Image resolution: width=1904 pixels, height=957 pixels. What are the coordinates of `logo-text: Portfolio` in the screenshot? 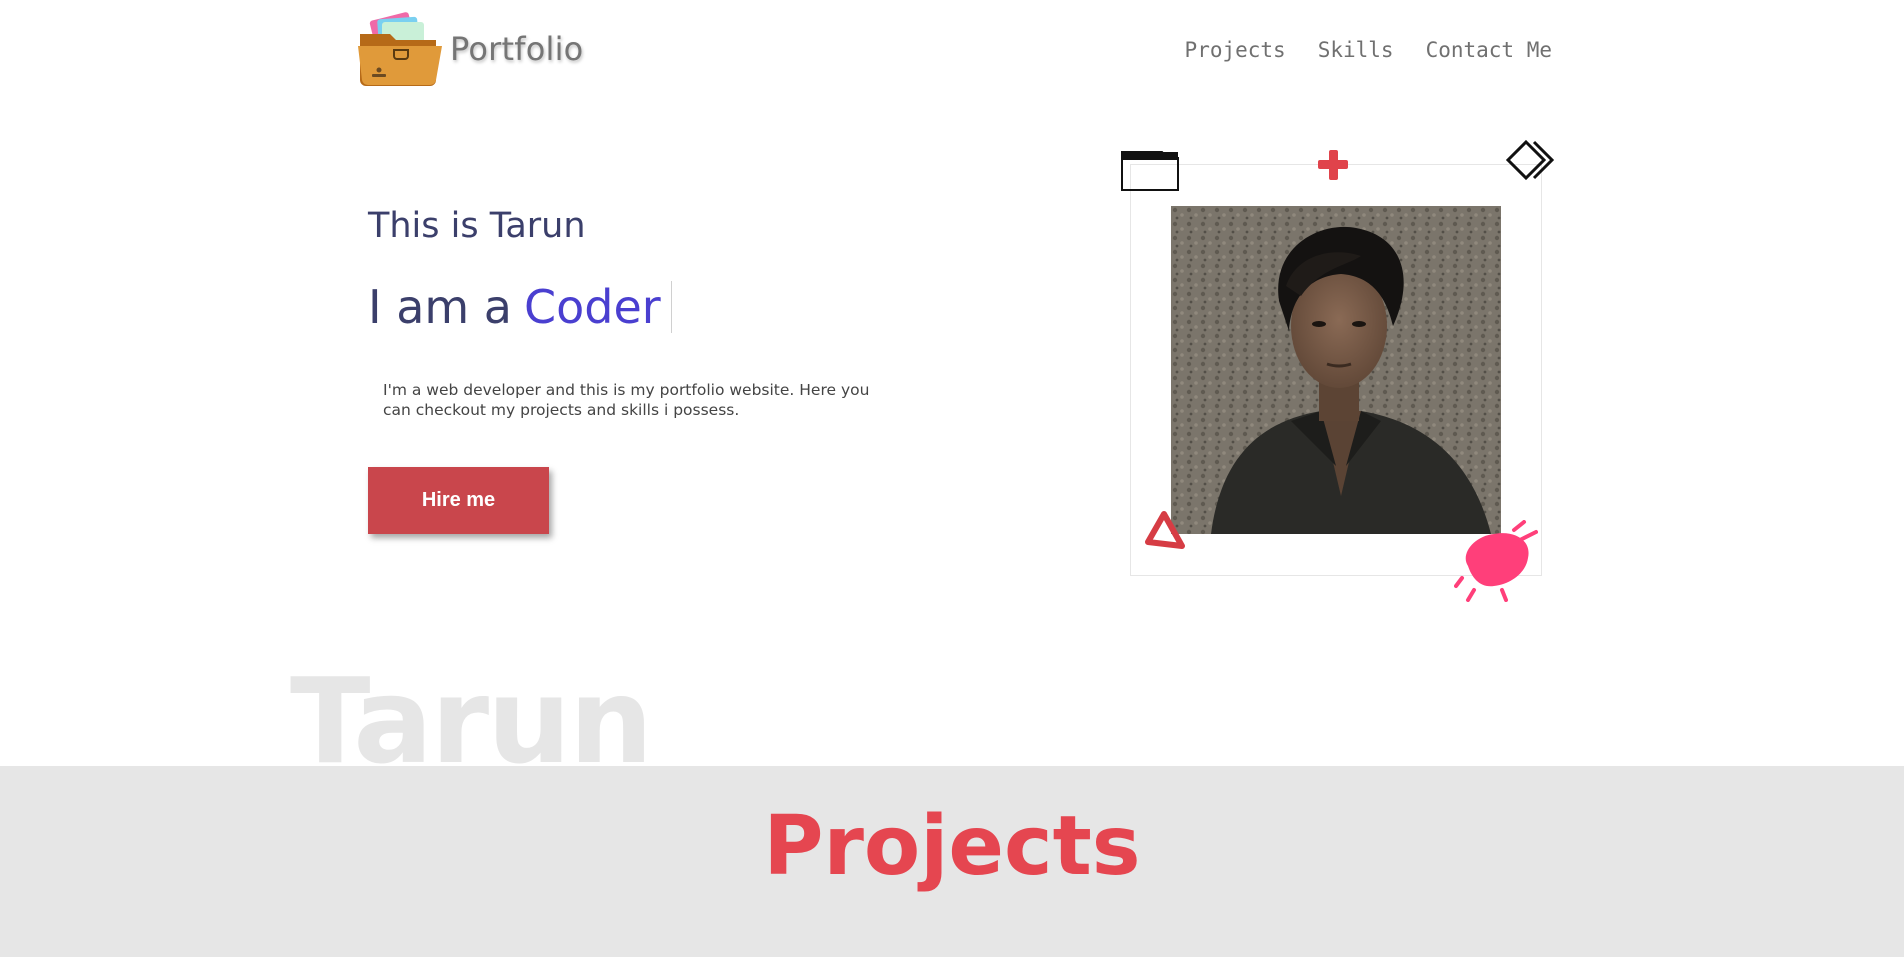 It's located at (517, 49).